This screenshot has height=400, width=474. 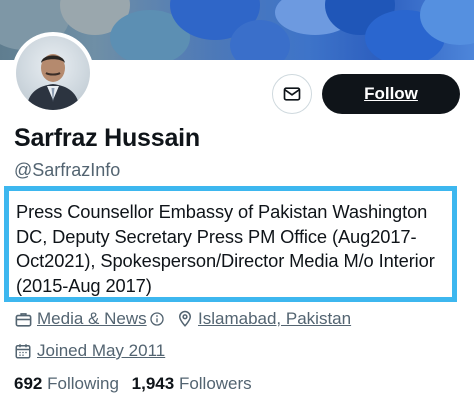 I want to click on location-item: Islamabad, Pakistan, so click(x=263, y=319).